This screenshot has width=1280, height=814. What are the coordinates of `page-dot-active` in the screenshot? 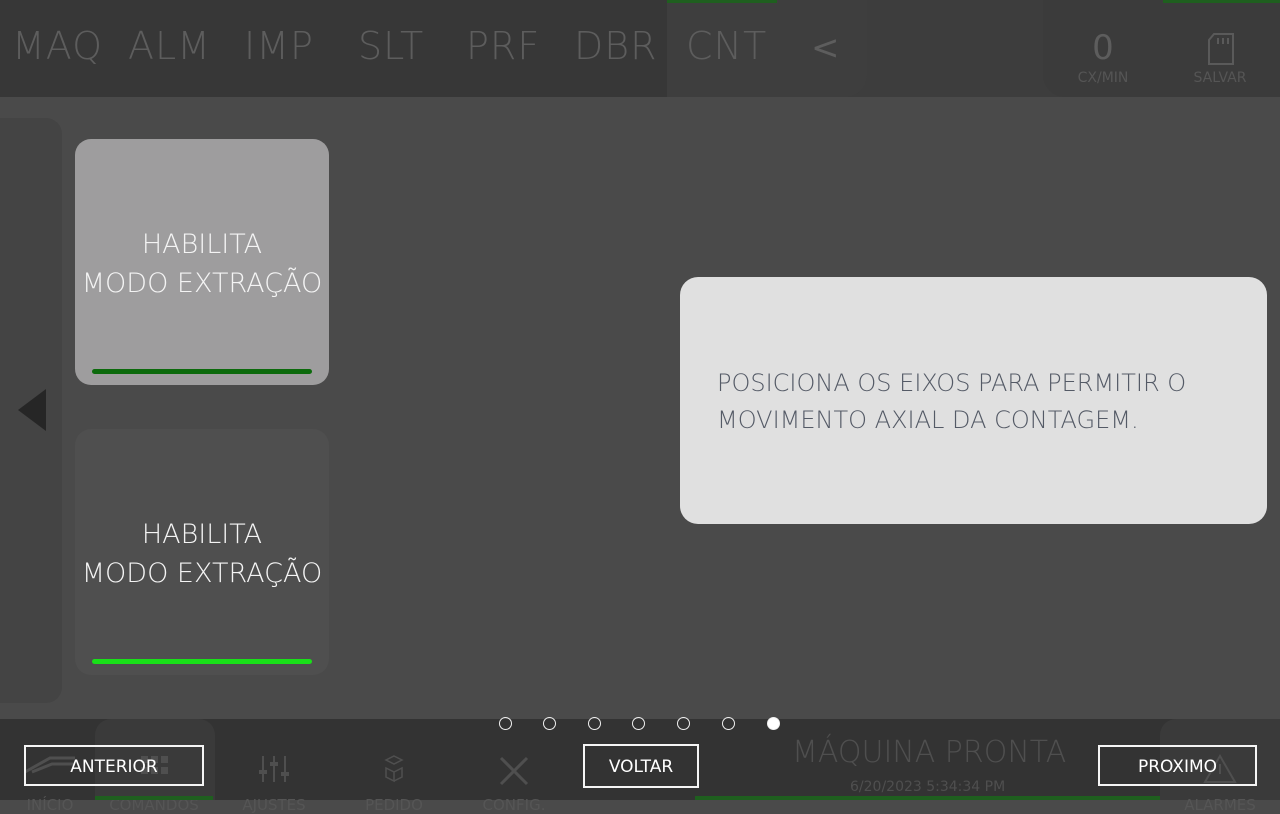 It's located at (773, 723).